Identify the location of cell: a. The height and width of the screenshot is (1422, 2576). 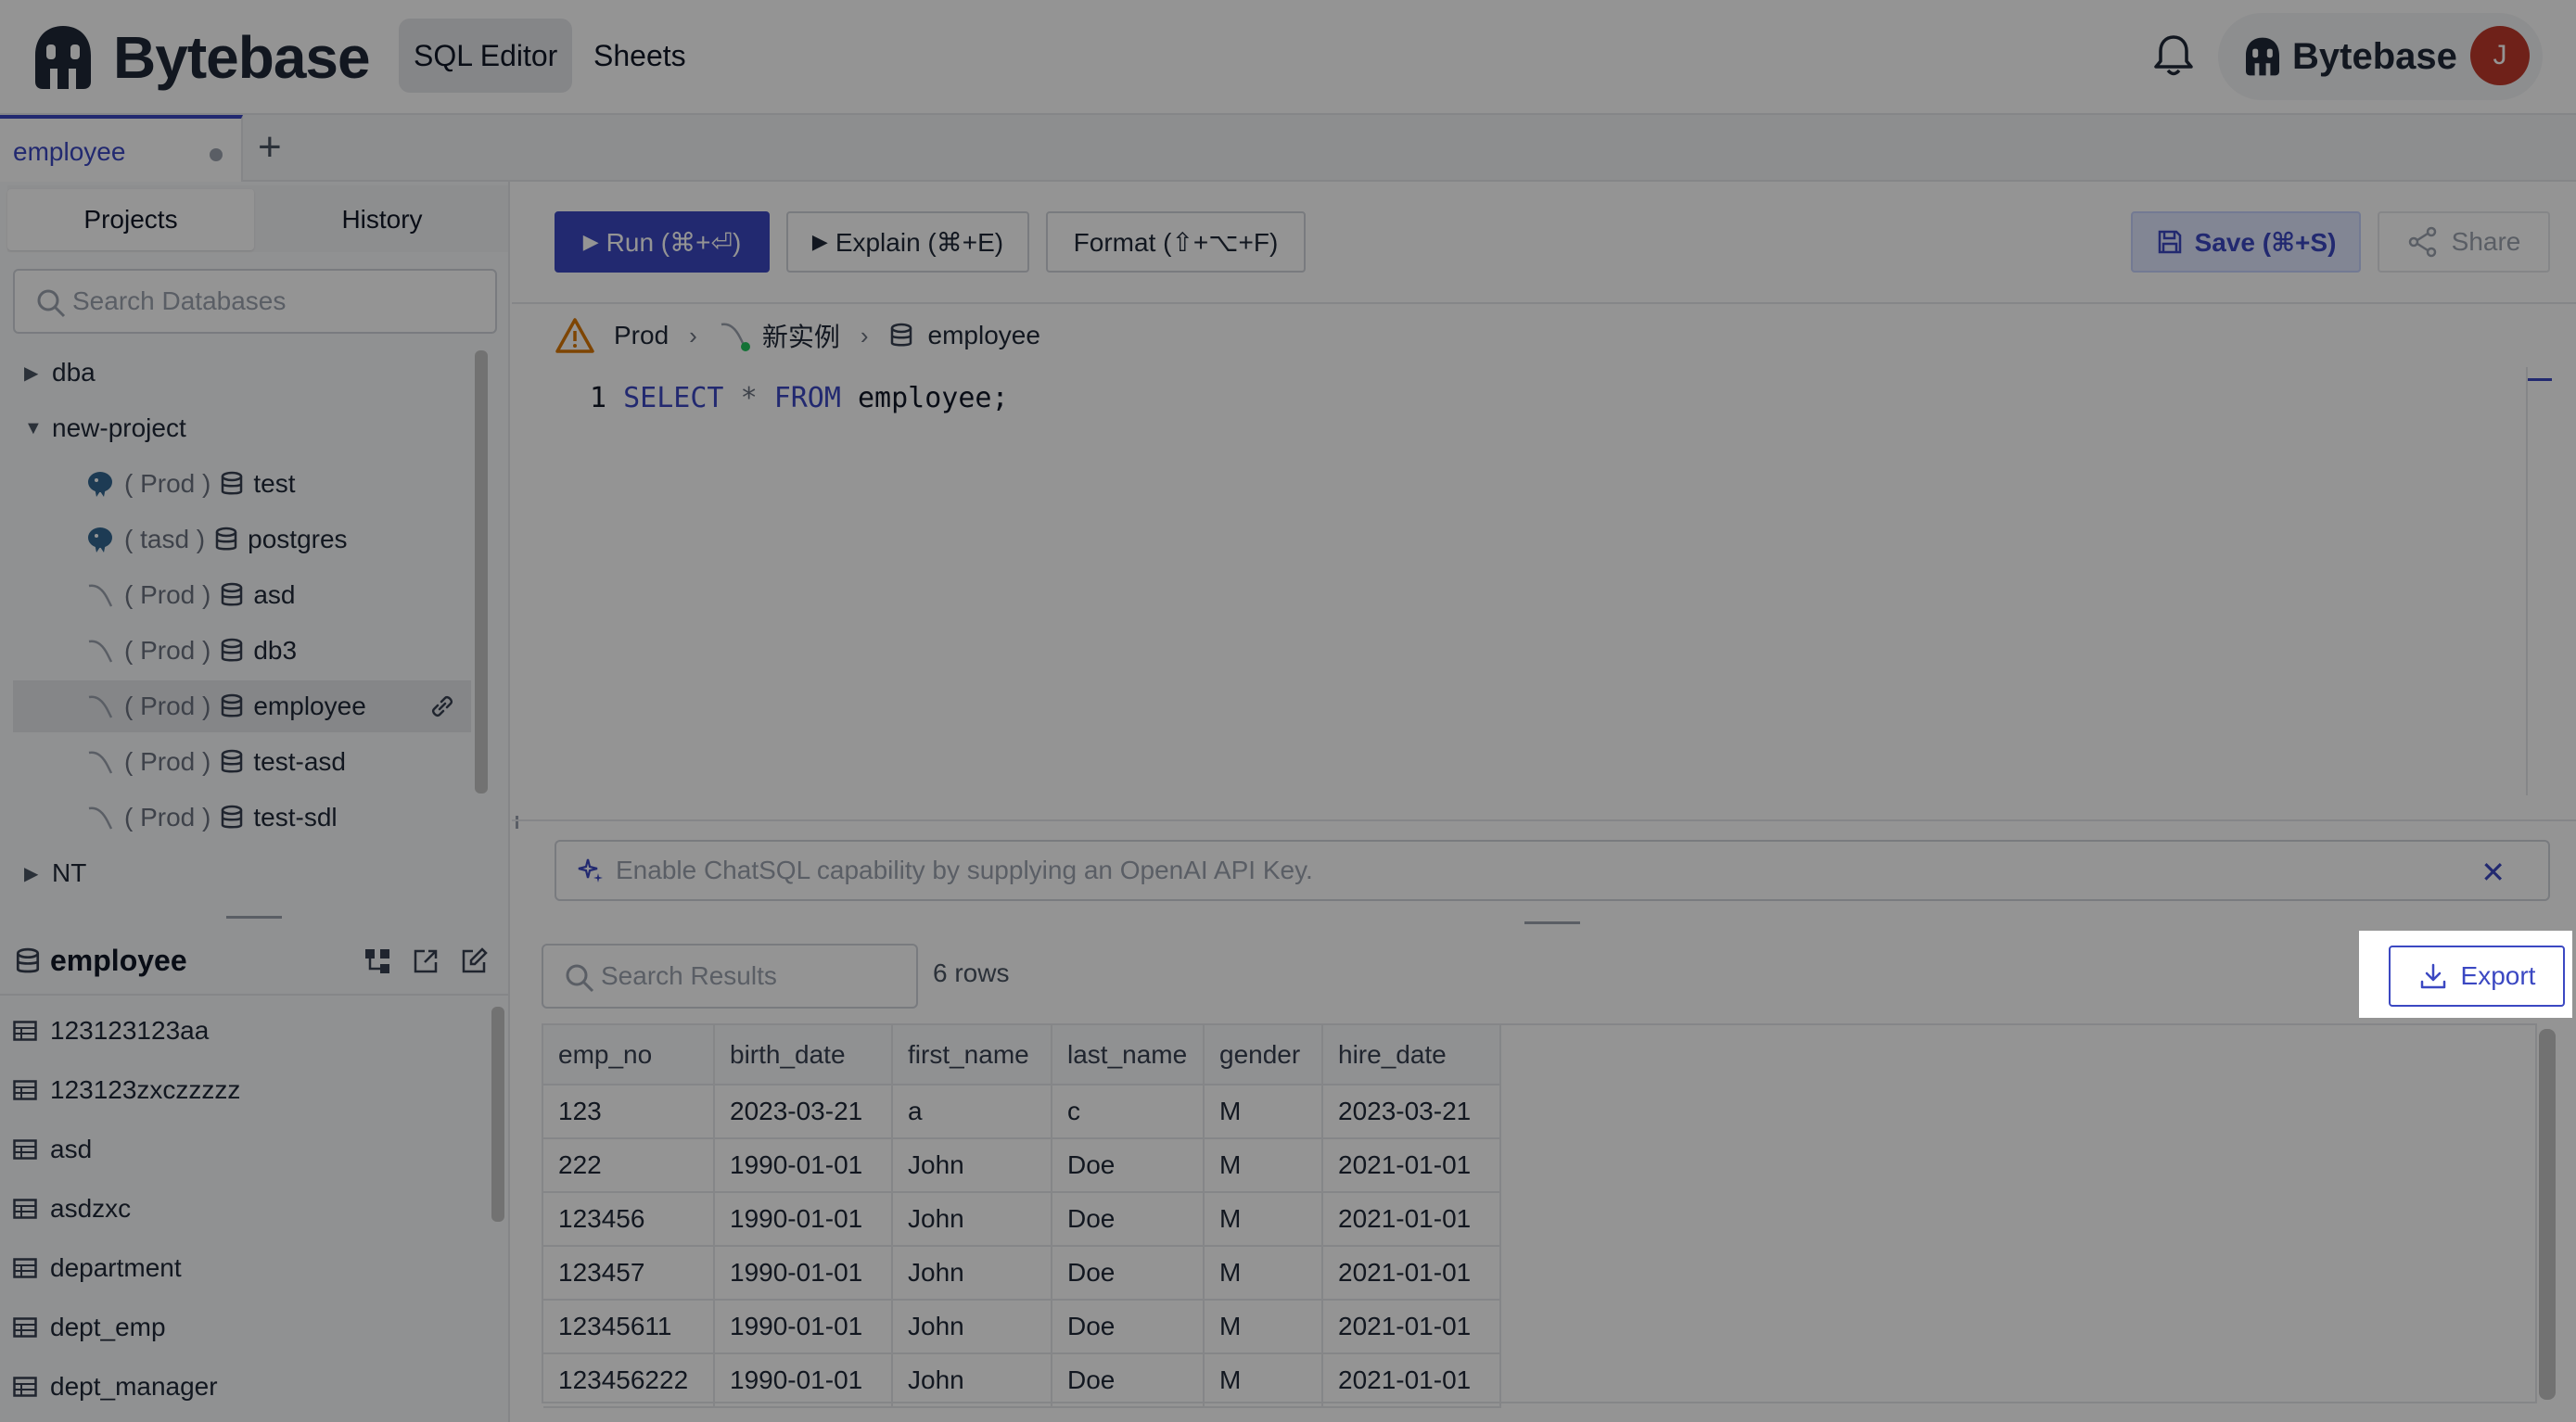
(972, 1112).